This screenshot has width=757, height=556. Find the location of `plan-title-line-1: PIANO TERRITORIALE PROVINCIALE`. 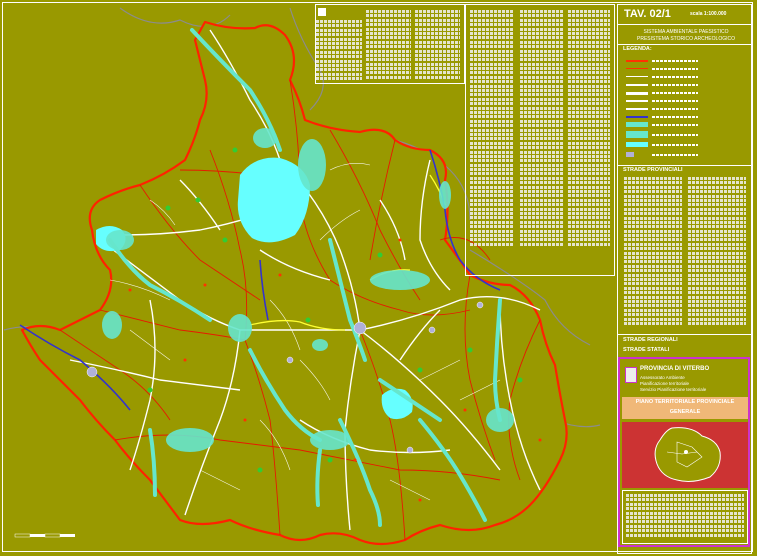

plan-title-line-1: PIANO TERRITORIALE PROVINCIALE is located at coordinates (685, 402).